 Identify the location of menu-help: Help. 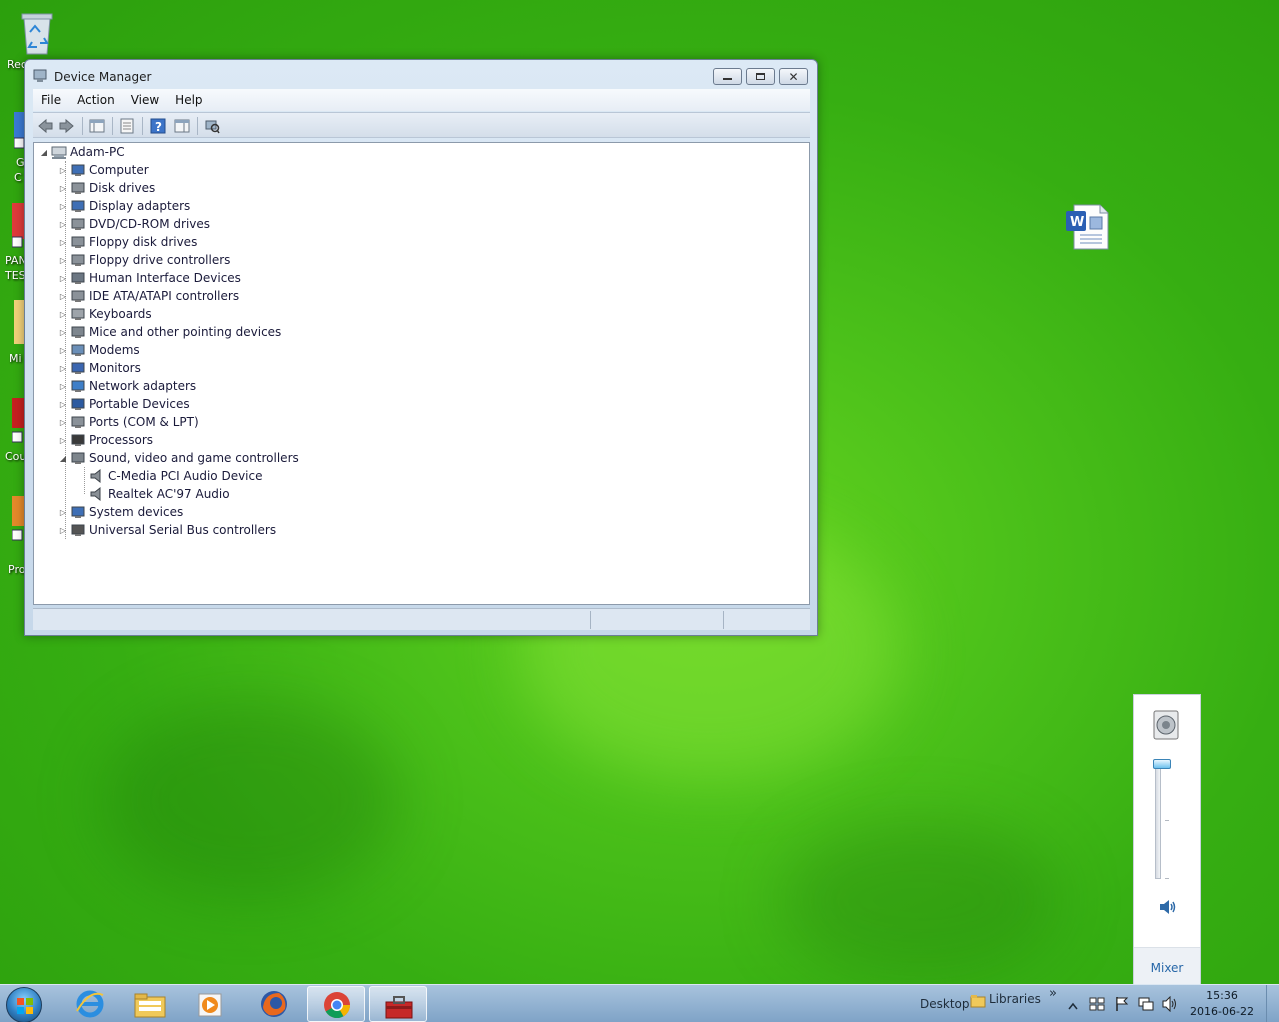
(188, 100).